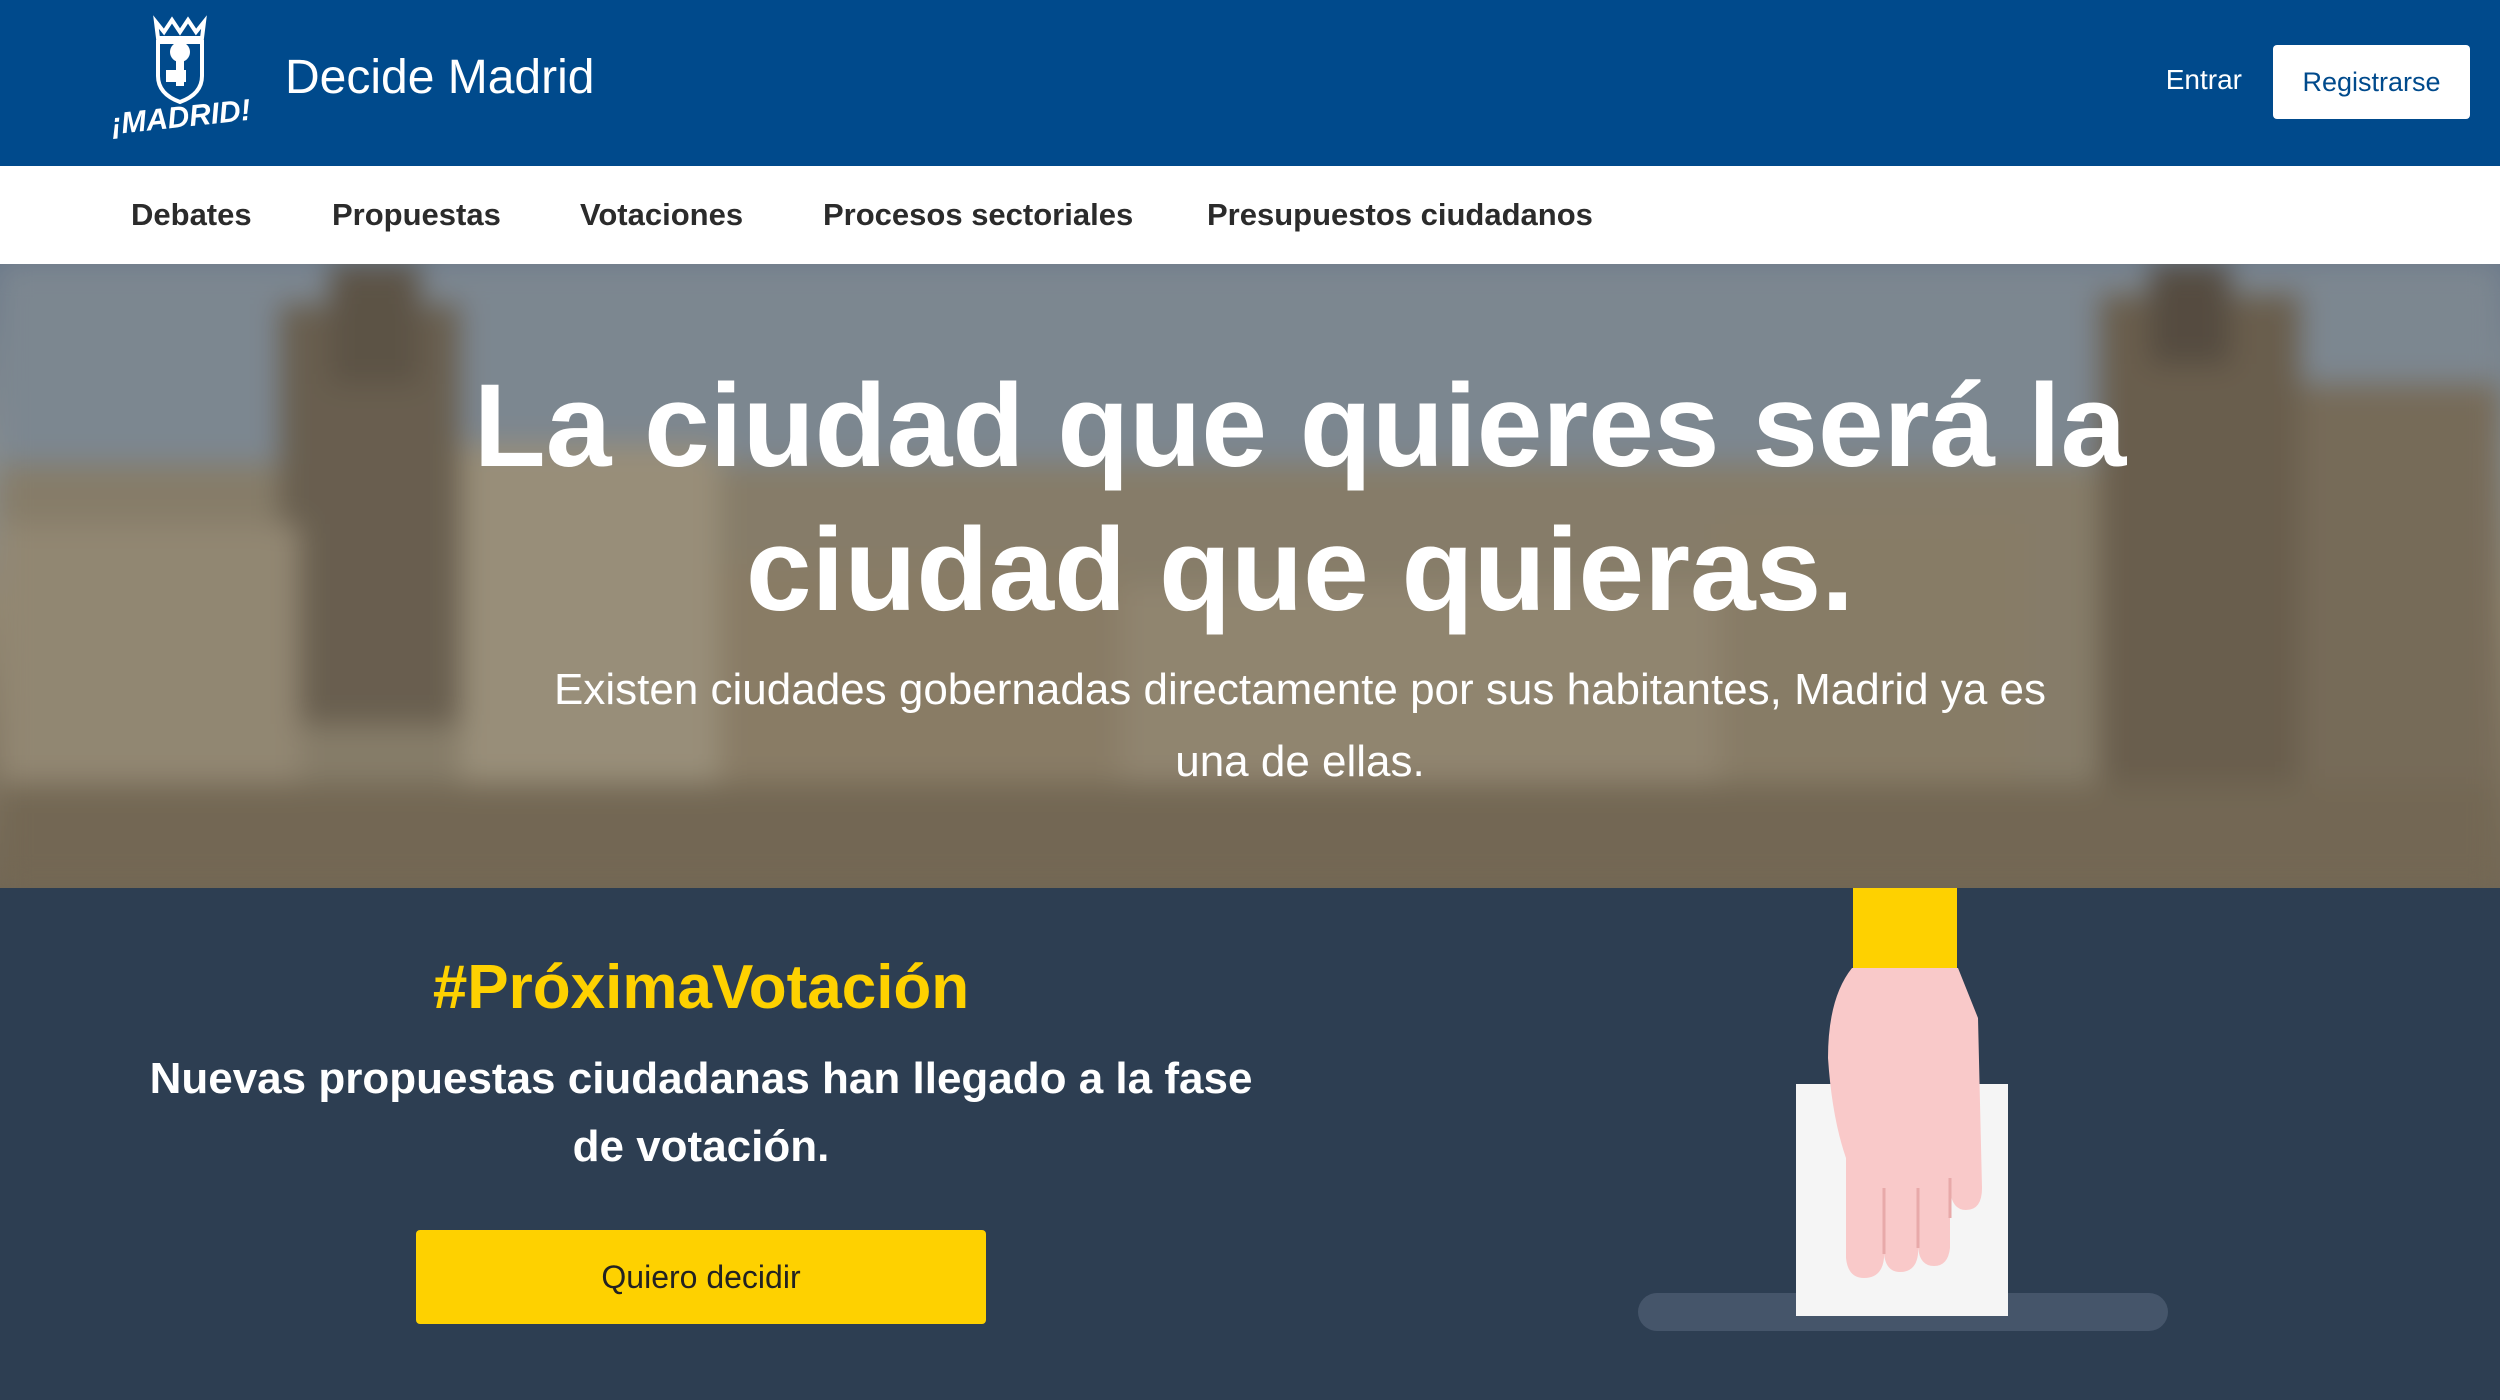  I want to click on nav-item-votaciones: Votaciones, so click(661, 215).